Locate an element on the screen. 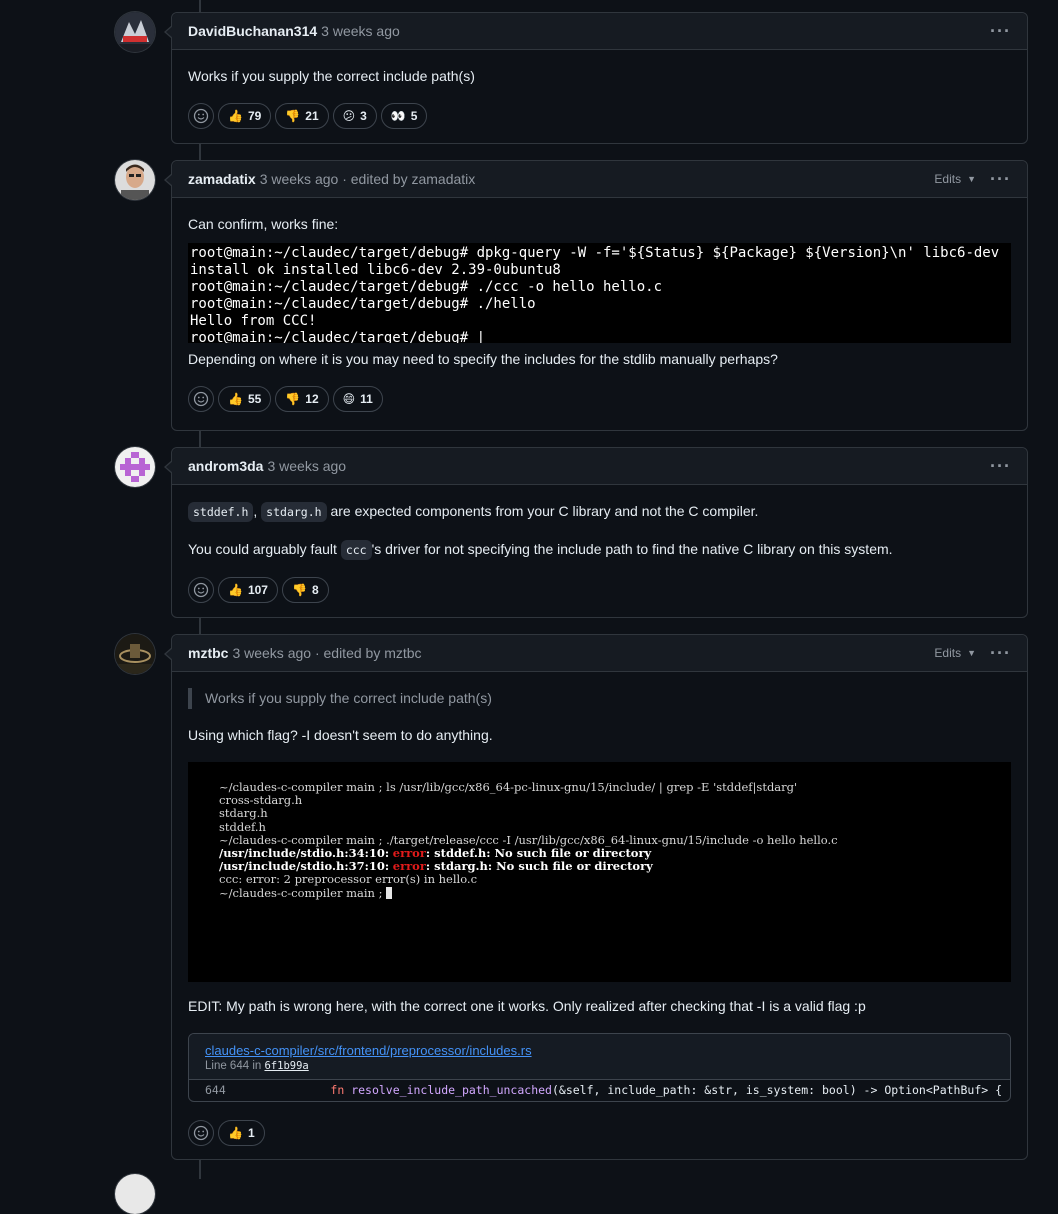 The image size is (1058, 1214). error-location: /usr/include/stdio.h:37:10: is located at coordinates (304, 866).